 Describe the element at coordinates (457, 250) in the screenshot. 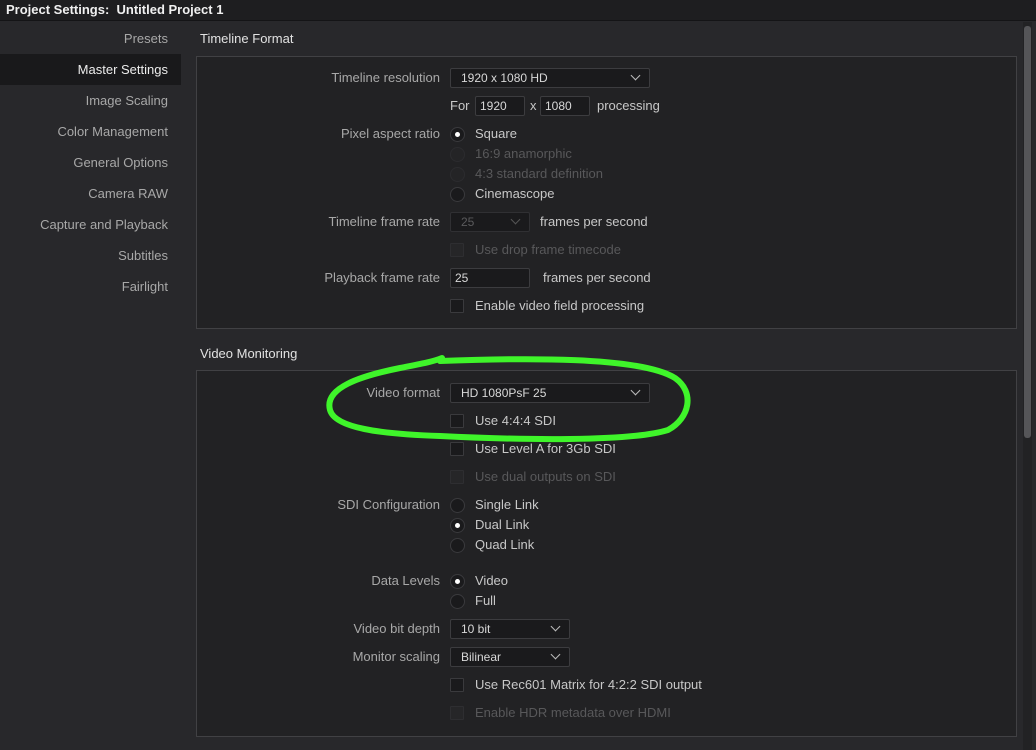

I see `drop-frame-checkbox` at that location.